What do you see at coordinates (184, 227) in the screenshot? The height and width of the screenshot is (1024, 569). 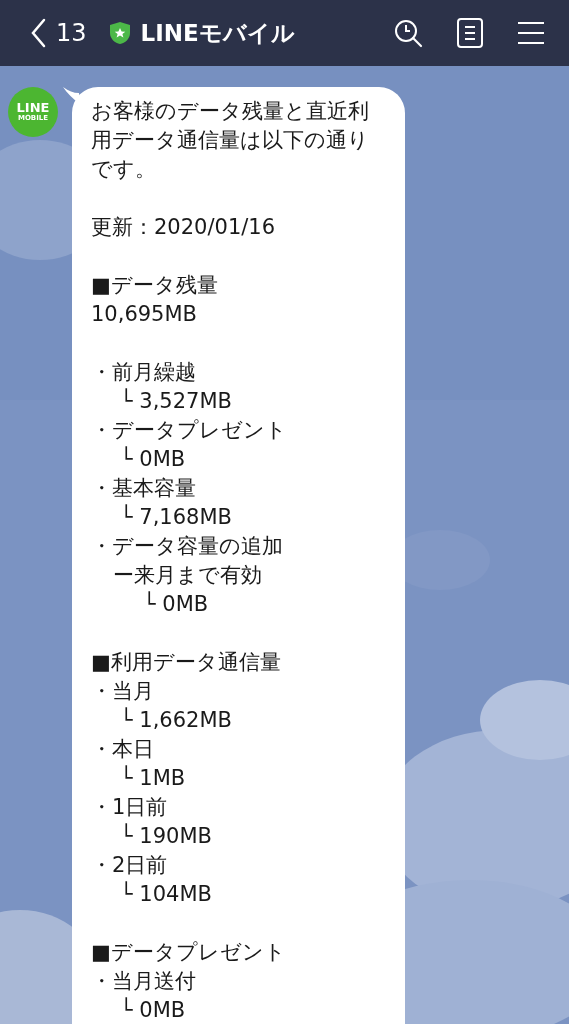 I see `update-date: 更新：2020/01/16` at bounding box center [184, 227].